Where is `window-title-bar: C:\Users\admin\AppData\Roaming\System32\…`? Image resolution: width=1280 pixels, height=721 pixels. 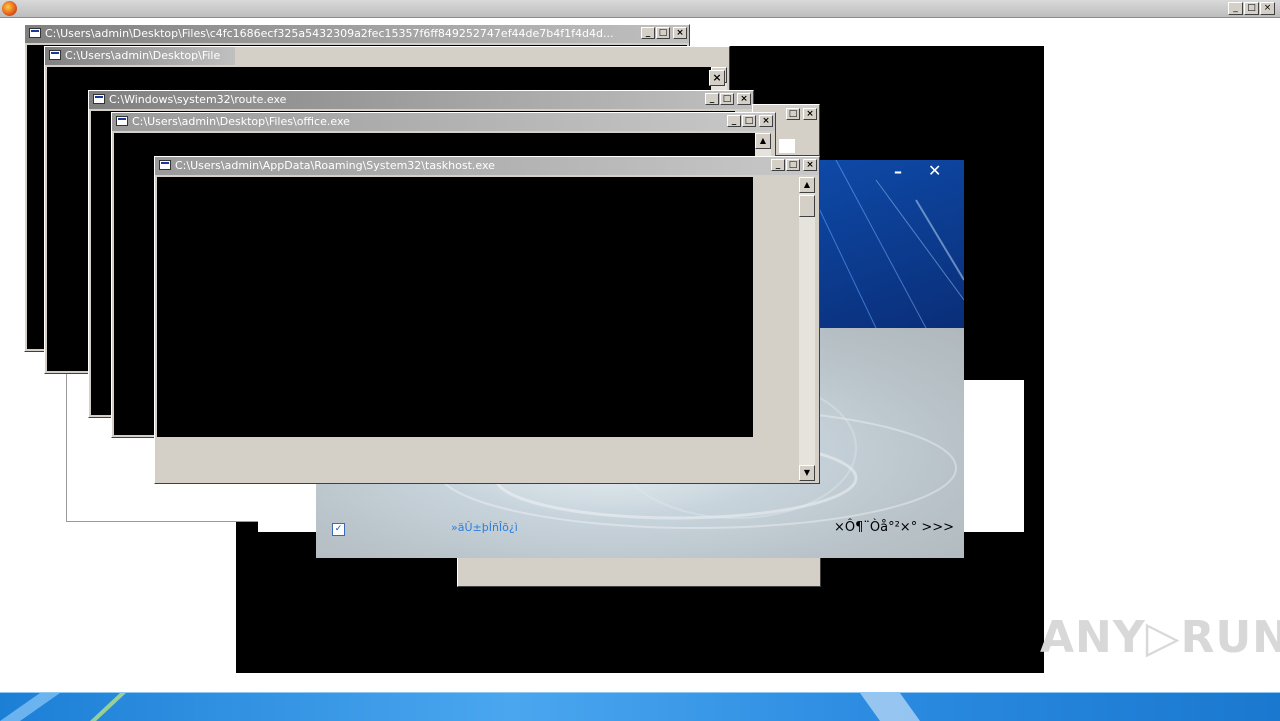 window-title-bar: C:\Users\admin\AppData\Roaming\System32\… is located at coordinates (487, 166).